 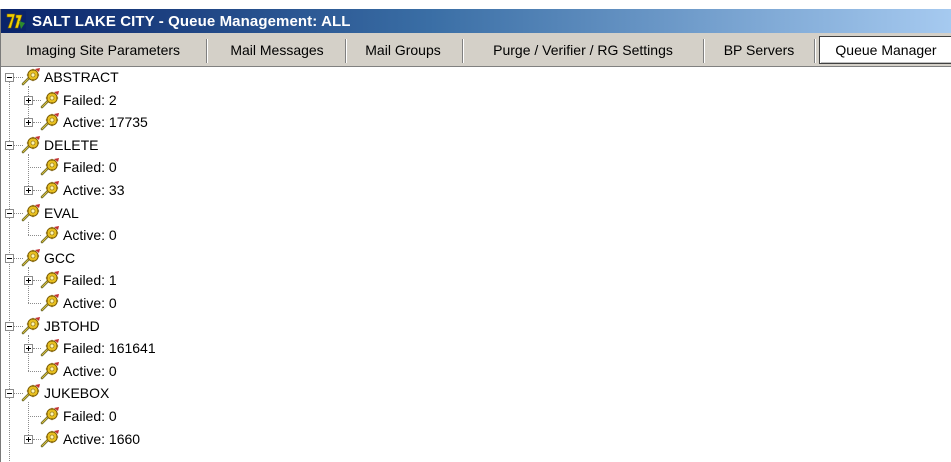 I want to click on app-logo-icon, so click(x=15, y=21).